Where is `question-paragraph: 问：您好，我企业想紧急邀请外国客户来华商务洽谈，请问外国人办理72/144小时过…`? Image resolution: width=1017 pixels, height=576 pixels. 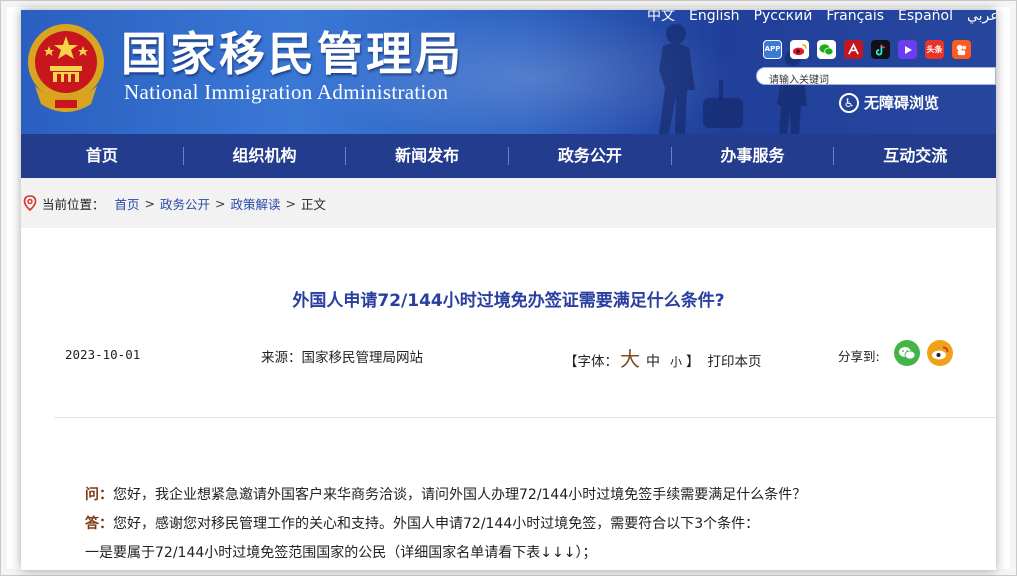
question-paragraph: 问：您好，我企业想紧急邀请外国客户来华商务洽谈，请问外国人办理72/144小时过… is located at coordinates (535, 495).